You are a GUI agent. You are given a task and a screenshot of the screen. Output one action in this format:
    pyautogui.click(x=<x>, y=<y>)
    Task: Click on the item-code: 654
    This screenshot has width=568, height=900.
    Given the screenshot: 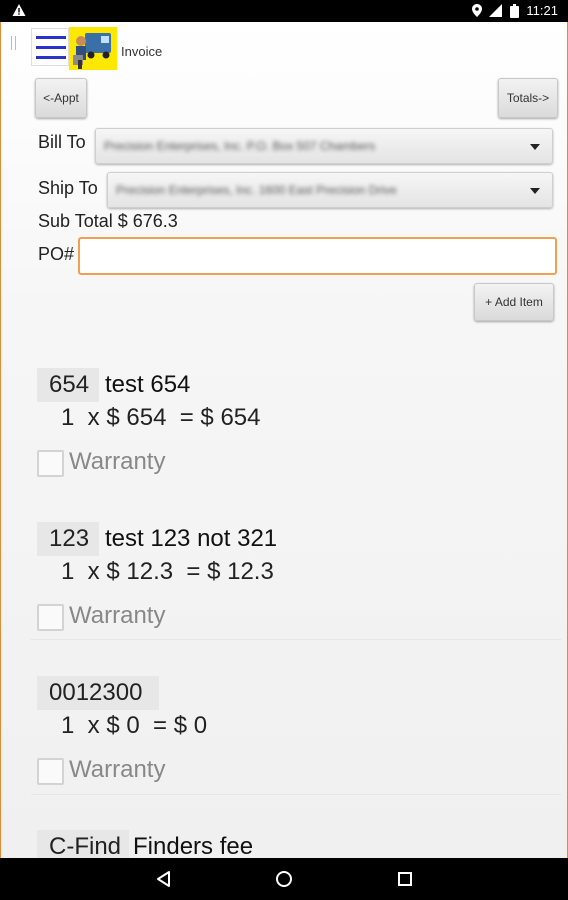 What is the action you would take?
    pyautogui.click(x=68, y=385)
    